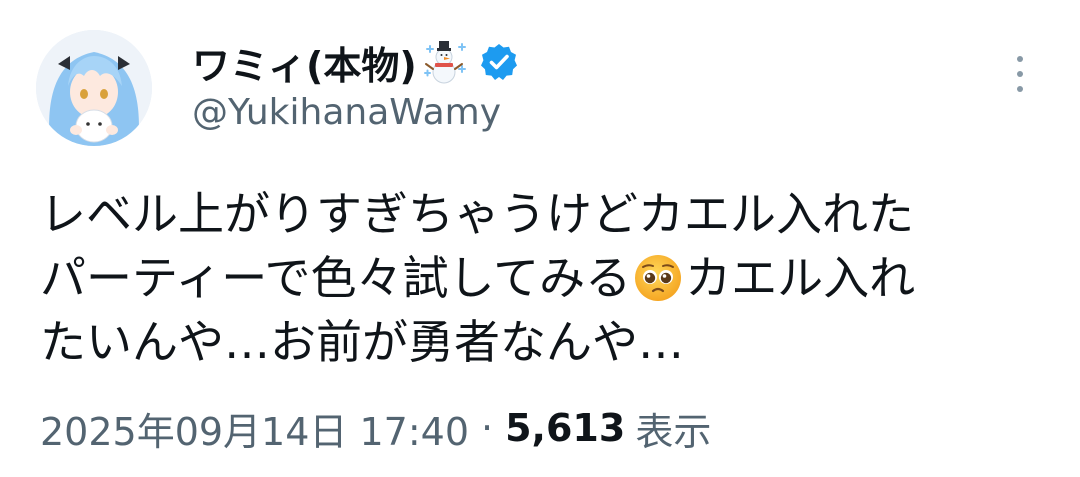 This screenshot has height=477, width=1080. I want to click on view-label: 表示, so click(673, 431).